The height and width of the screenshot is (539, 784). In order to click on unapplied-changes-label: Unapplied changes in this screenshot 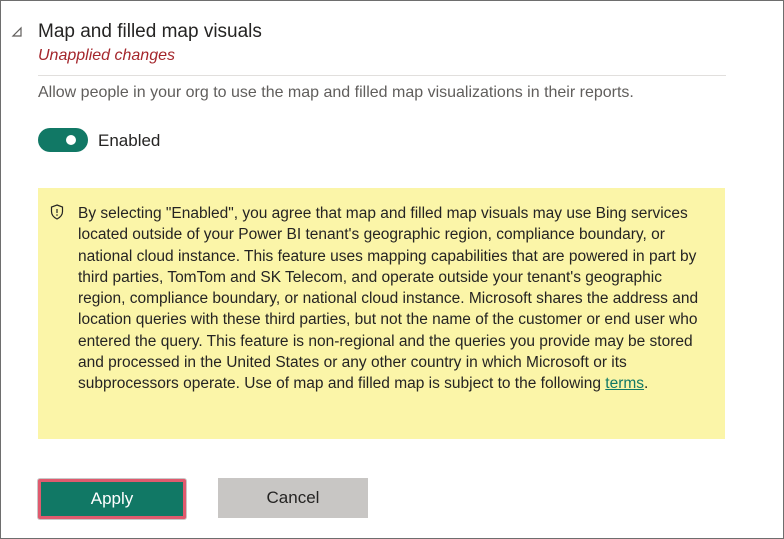, I will do `click(106, 55)`.